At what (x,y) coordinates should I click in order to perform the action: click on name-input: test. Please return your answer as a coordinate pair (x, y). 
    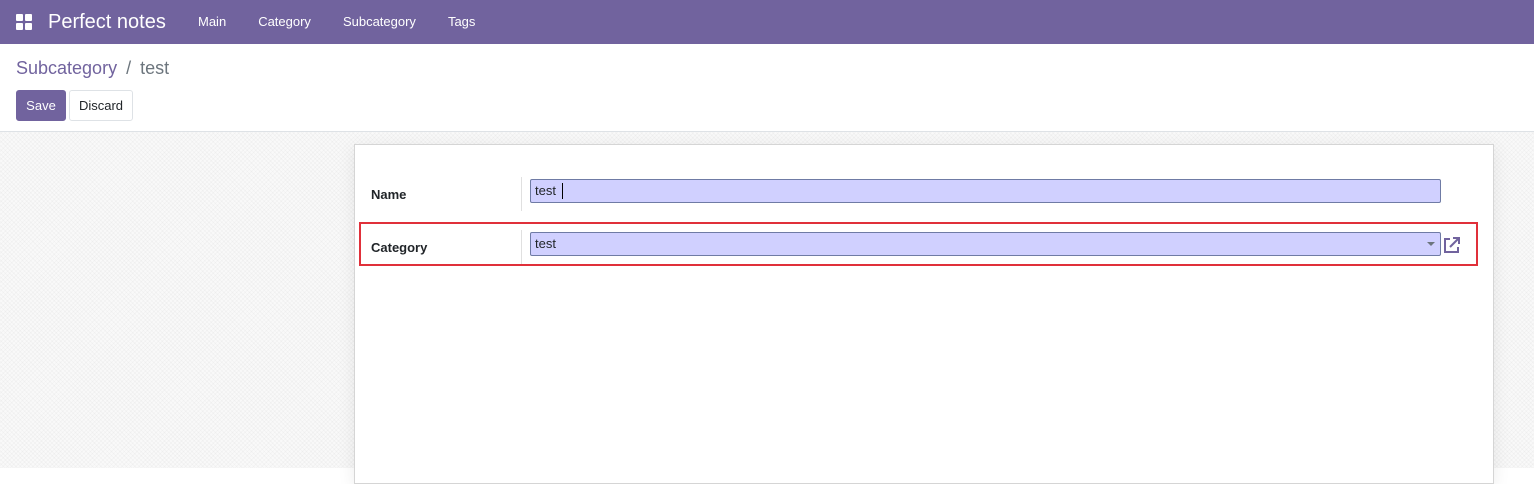
    Looking at the image, I should click on (985, 191).